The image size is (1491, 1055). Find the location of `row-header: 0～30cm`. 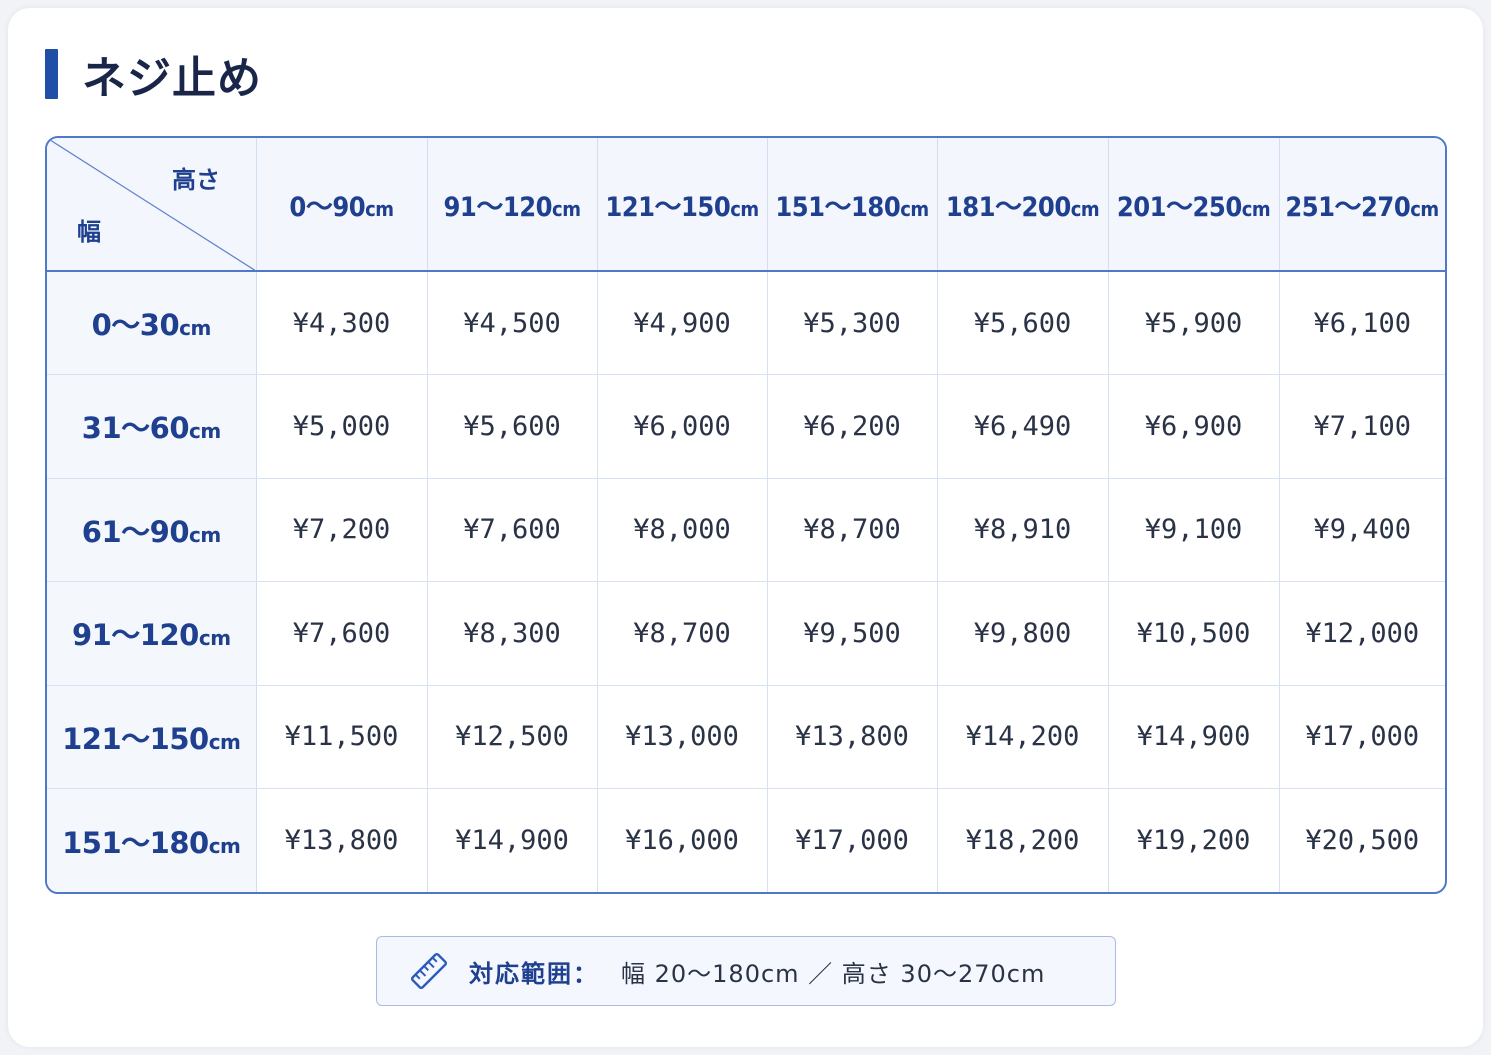

row-header: 0～30cm is located at coordinates (152, 323).